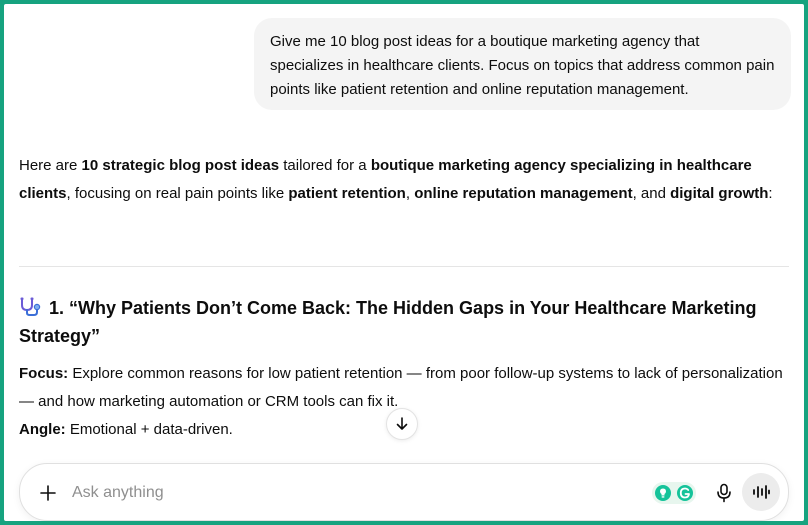 Image resolution: width=808 pixels, height=525 pixels. Describe the element at coordinates (663, 493) in the screenshot. I see `lightbulb-icon` at that location.